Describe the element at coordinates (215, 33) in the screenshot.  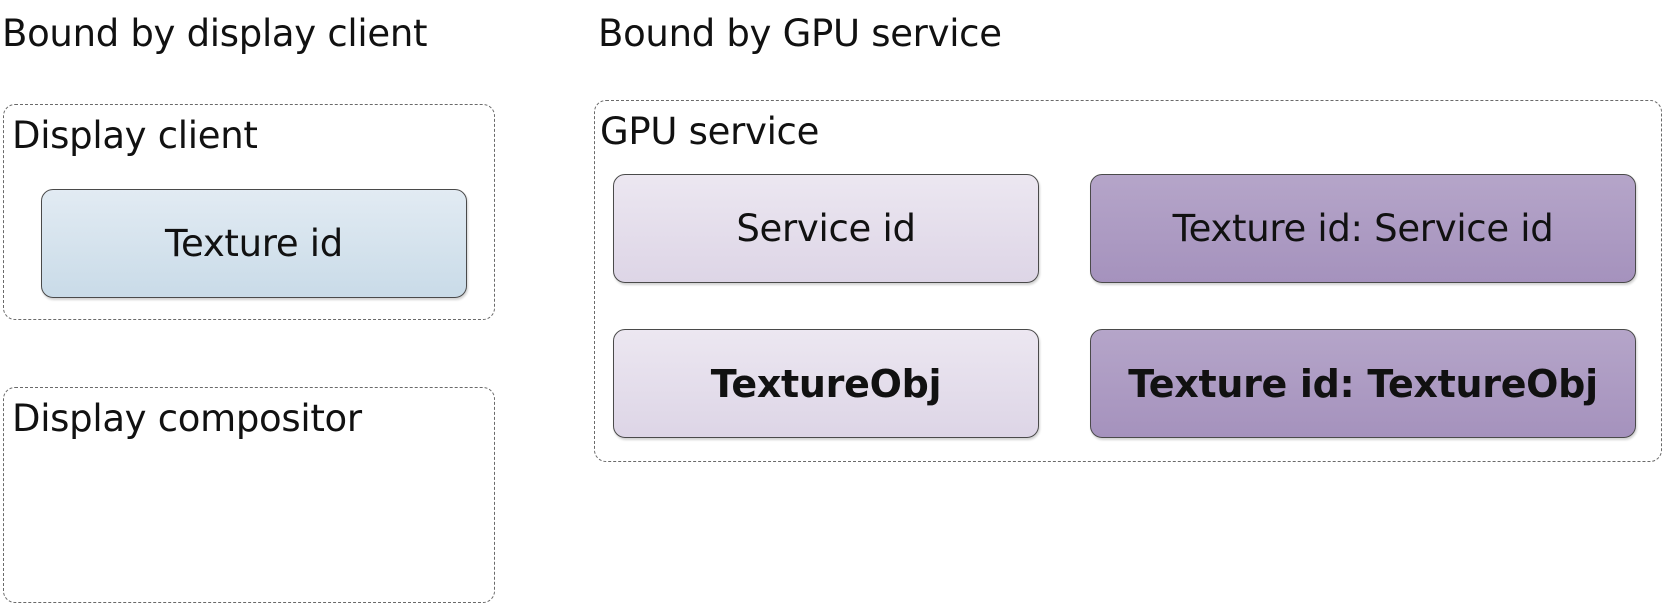
I see `heading-display-client: Bound by display client` at that location.